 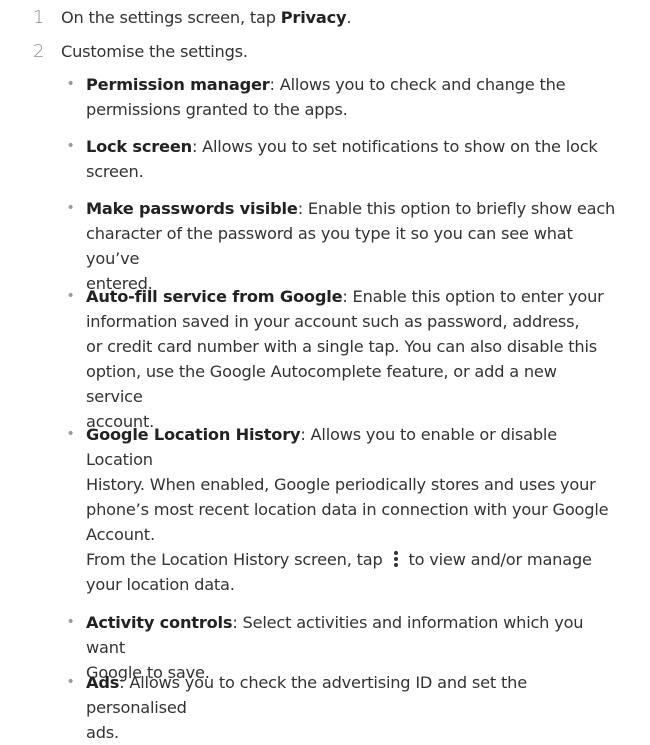 I want to click on step-2: 2 Customise the settings., so click(x=325, y=53).